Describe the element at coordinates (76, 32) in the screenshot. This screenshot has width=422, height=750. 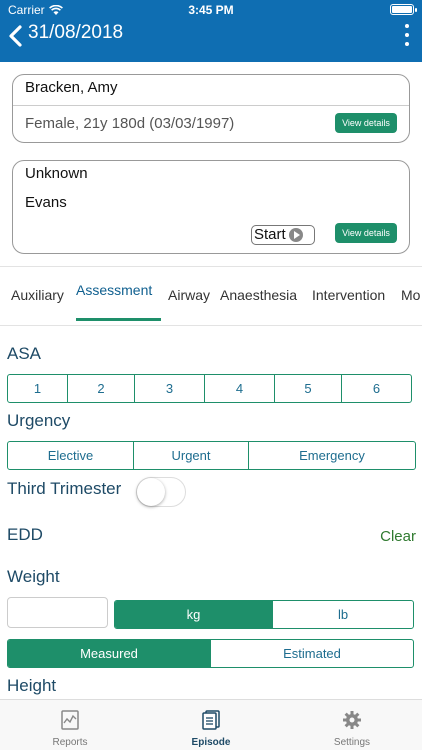
I see `page-title: 31/08/2018` at that location.